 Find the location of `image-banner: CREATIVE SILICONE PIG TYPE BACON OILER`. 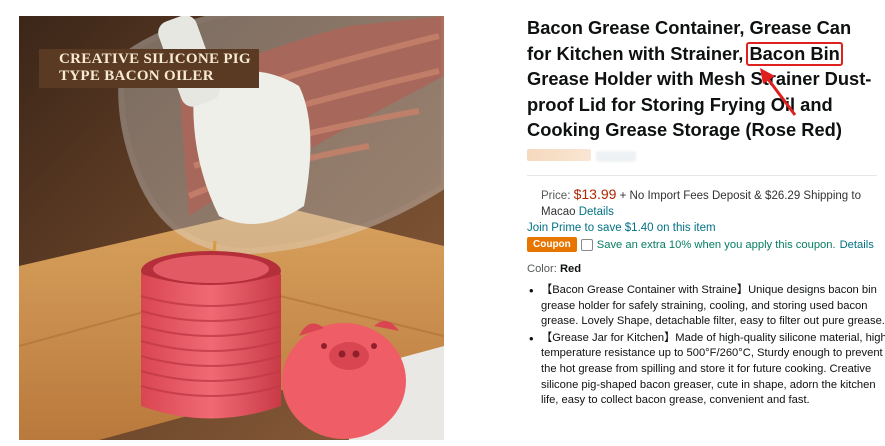

image-banner: CREATIVE SILICONE PIG TYPE BACON OILER is located at coordinates (149, 68).